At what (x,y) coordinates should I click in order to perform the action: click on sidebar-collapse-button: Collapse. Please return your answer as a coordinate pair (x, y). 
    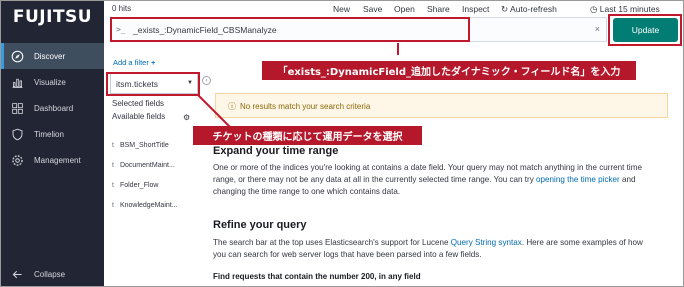
    Looking at the image, I should click on (52, 274).